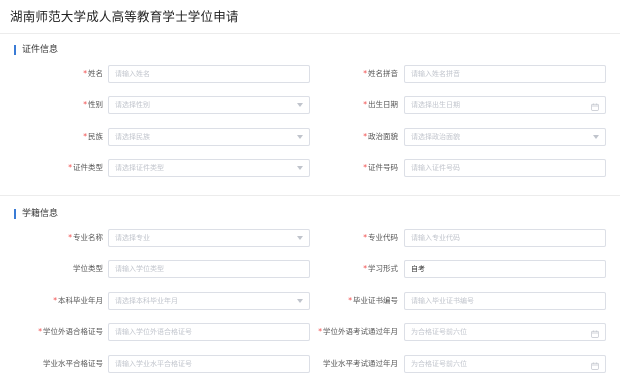  Describe the element at coordinates (442, 301) in the screenshot. I see `field-placeholder: 请输入毕业证书编号` at that location.